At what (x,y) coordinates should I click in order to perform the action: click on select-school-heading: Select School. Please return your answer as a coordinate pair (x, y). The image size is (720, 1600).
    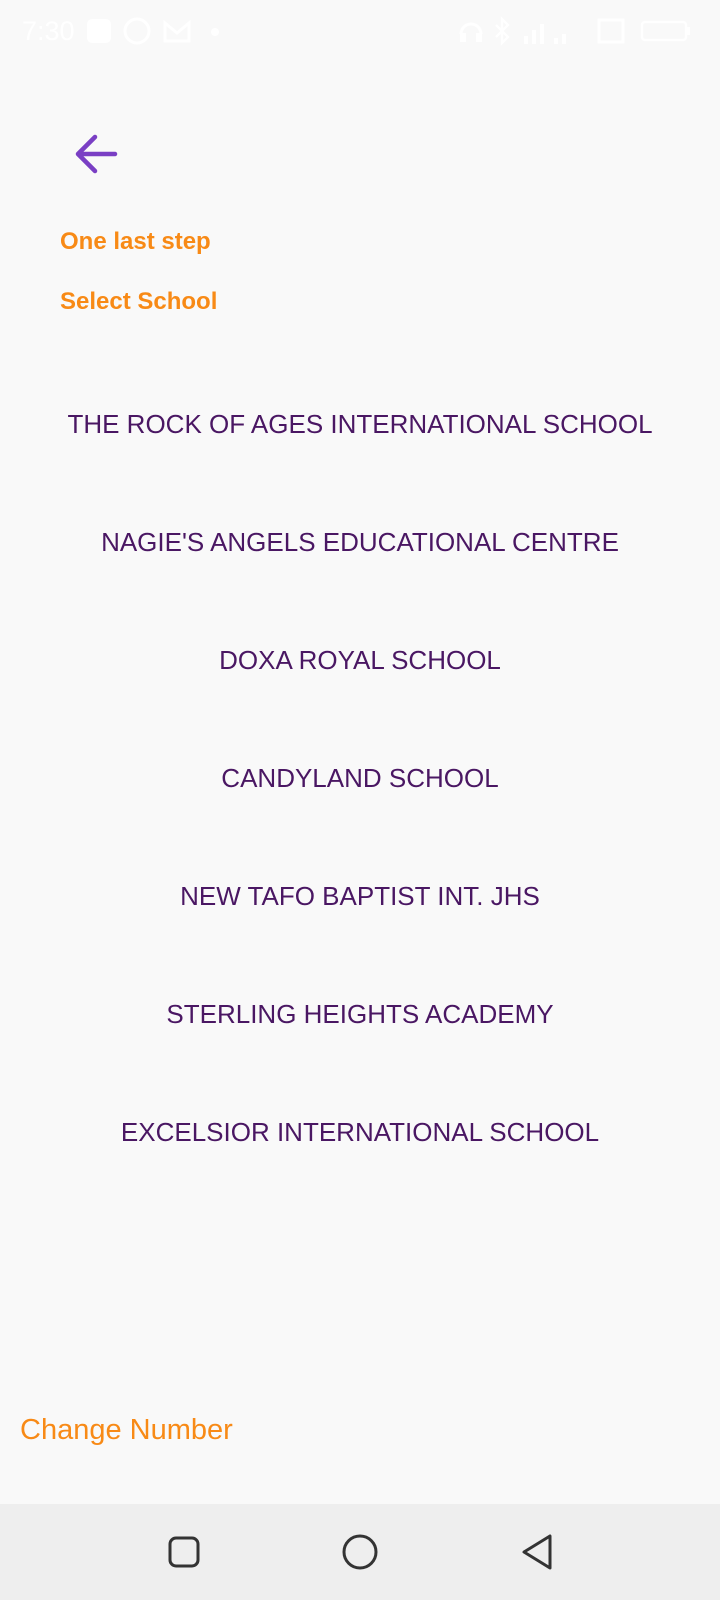
    Looking at the image, I should click on (139, 301).